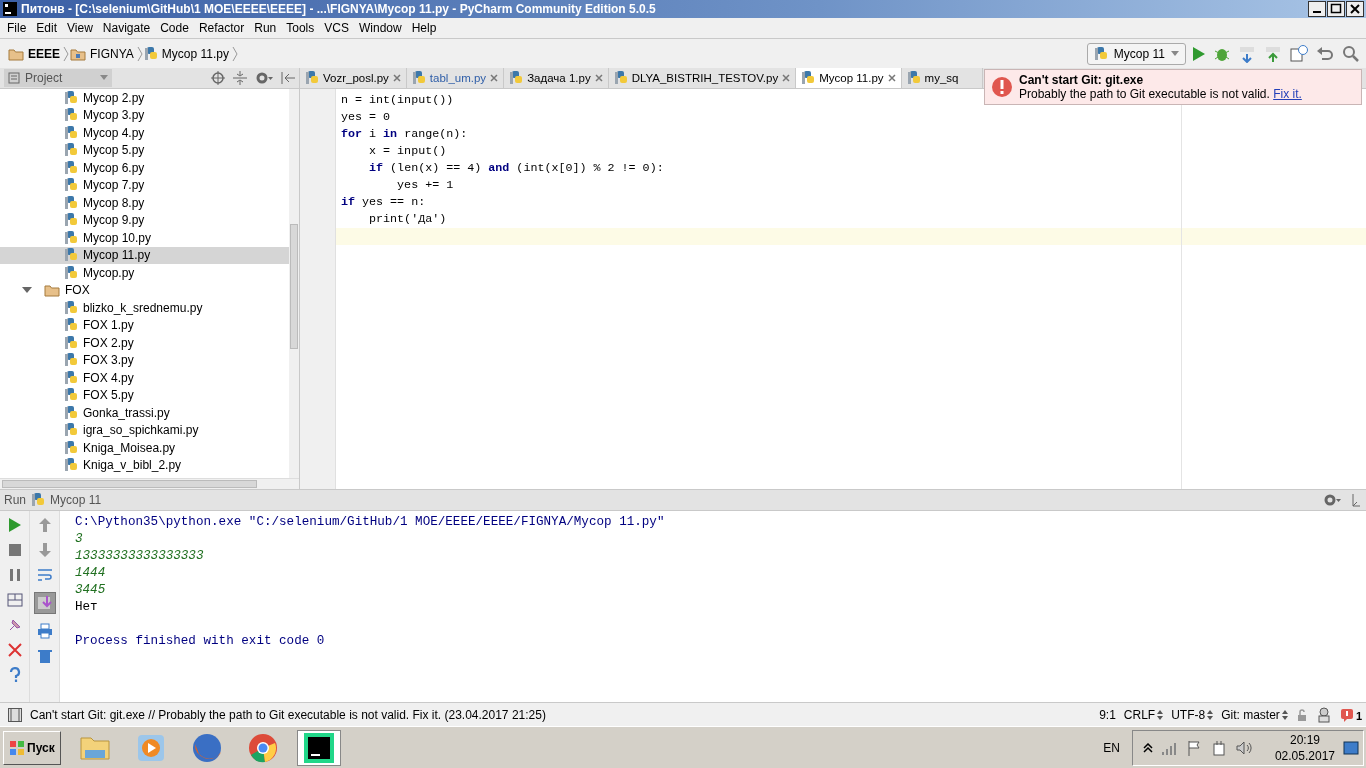 The image size is (1366, 768). What do you see at coordinates (14, 600) in the screenshot?
I see `layout-icon` at bounding box center [14, 600].